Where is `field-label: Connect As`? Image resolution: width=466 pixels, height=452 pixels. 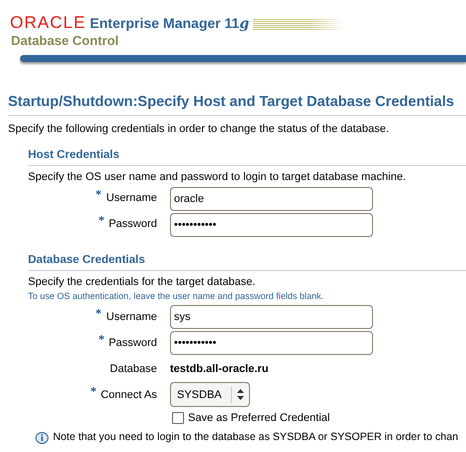 field-label: Connect As is located at coordinates (128, 395).